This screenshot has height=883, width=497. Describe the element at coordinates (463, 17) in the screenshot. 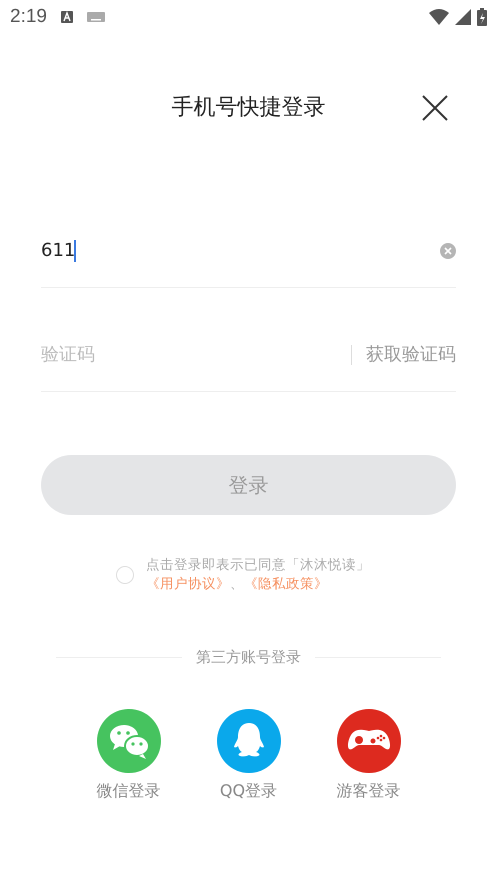

I see `signal-icon` at that location.